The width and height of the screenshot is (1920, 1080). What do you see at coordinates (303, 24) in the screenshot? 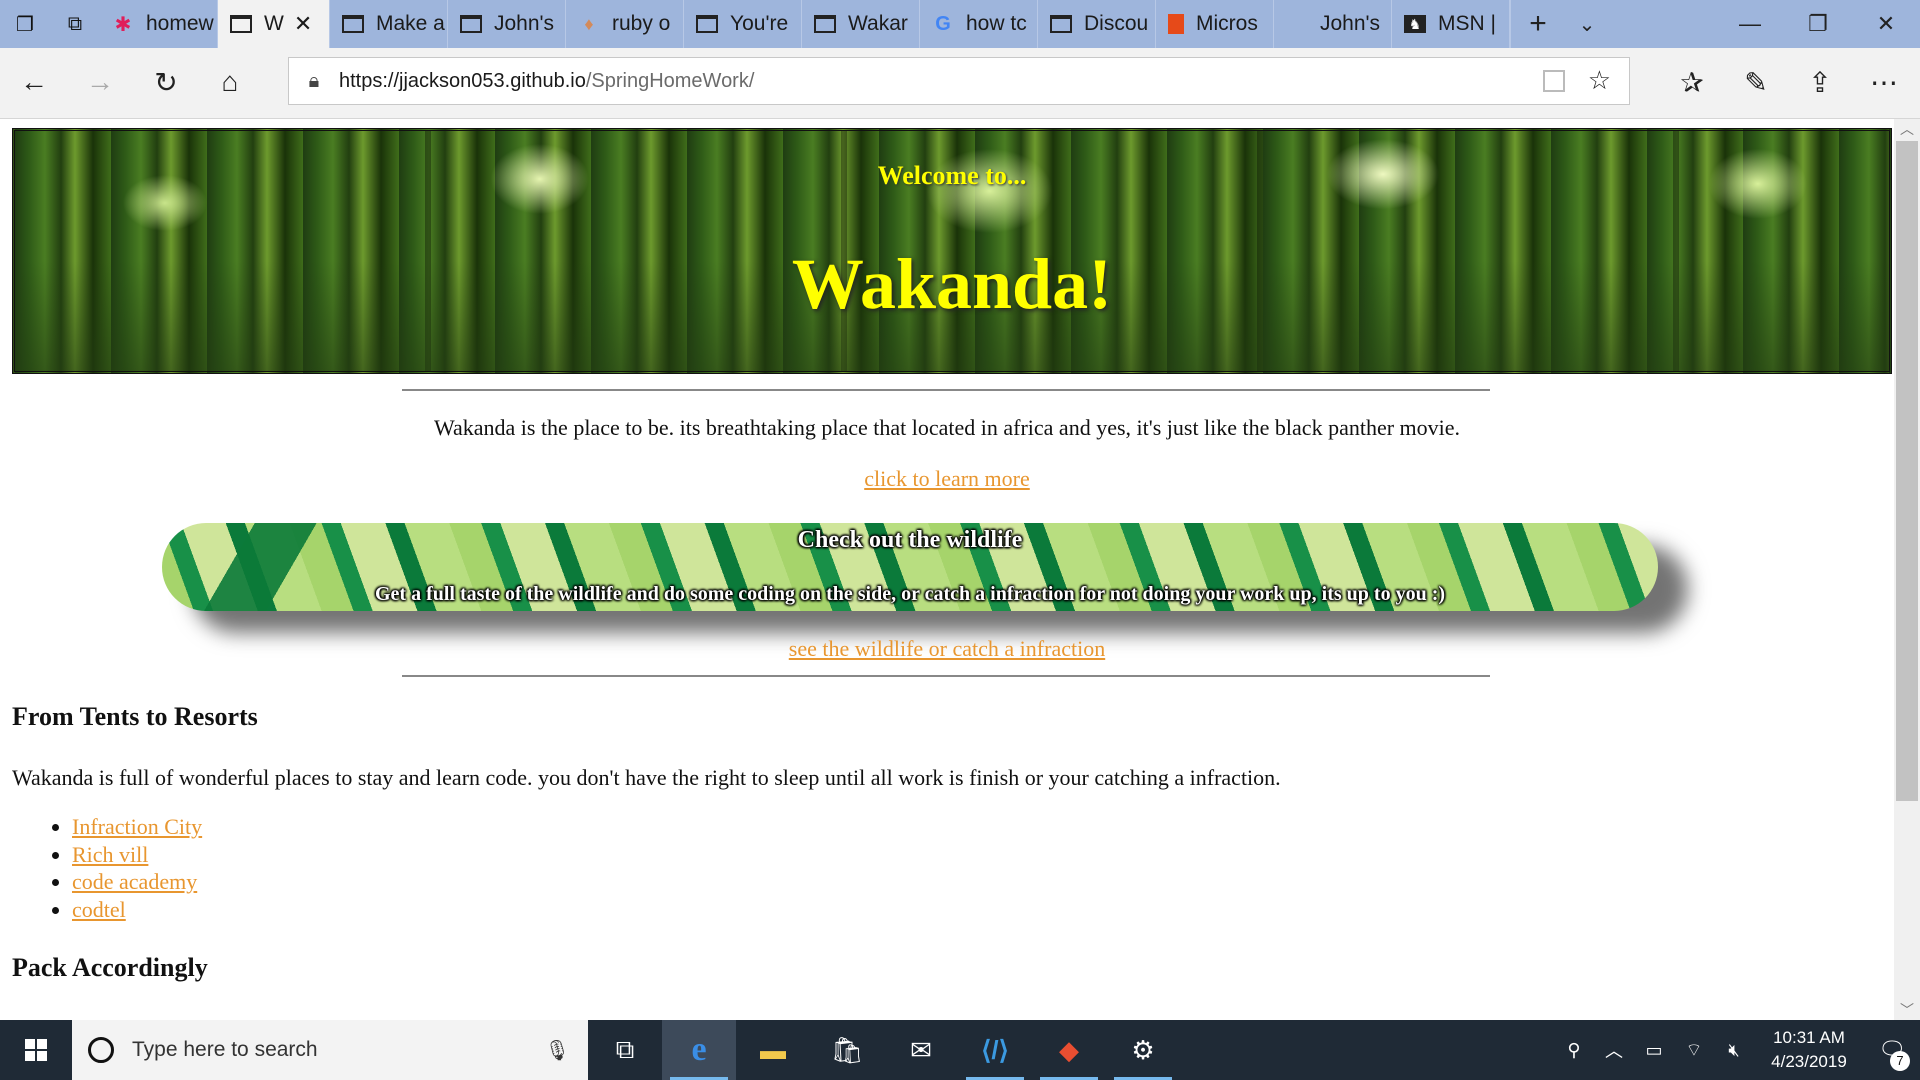
I see `close-tab-icon: ✕` at bounding box center [303, 24].